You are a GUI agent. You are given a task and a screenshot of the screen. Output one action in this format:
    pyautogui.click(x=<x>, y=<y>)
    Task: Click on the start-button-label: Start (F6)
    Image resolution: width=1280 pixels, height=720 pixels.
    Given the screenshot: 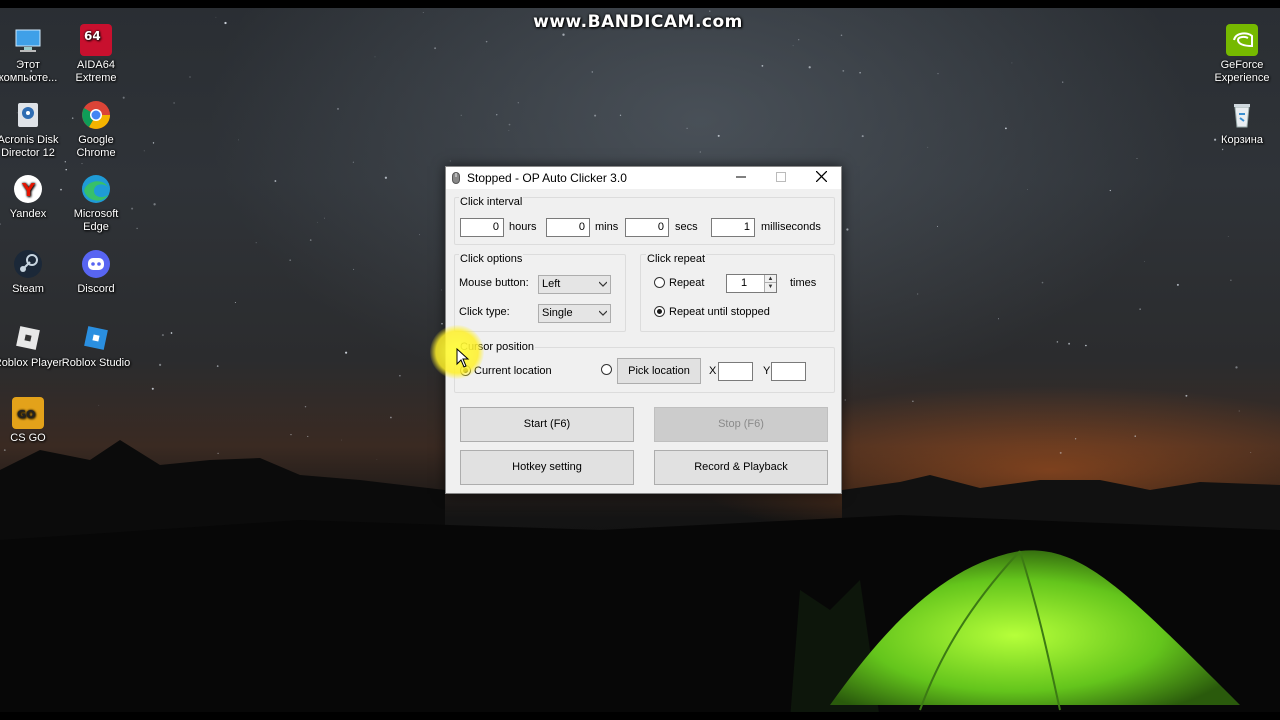 What is the action you would take?
    pyautogui.click(x=547, y=424)
    